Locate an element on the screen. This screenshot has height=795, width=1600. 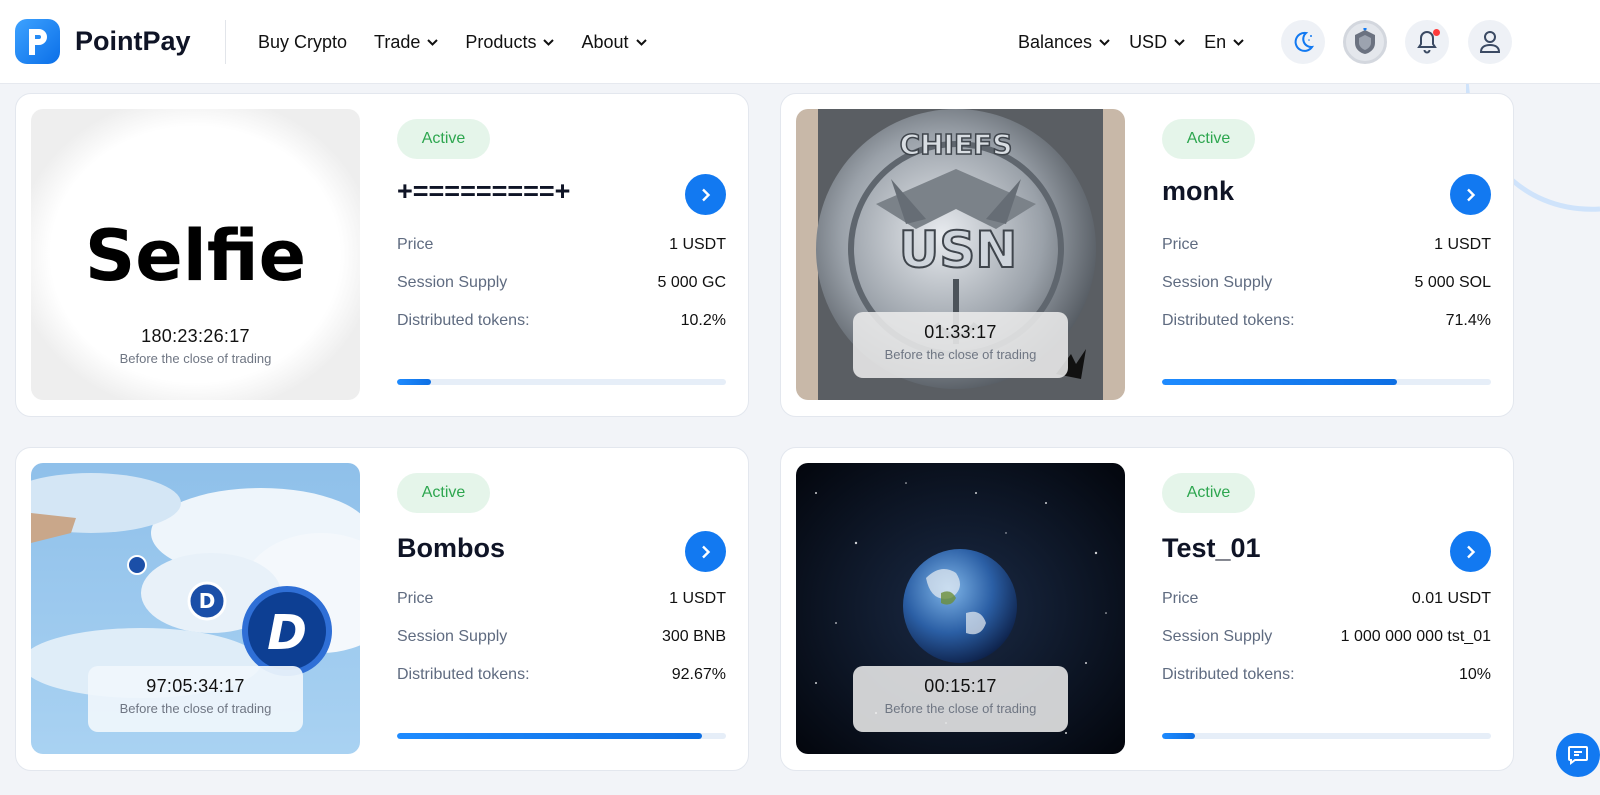
distributed-value: 10% is located at coordinates (1474, 674).